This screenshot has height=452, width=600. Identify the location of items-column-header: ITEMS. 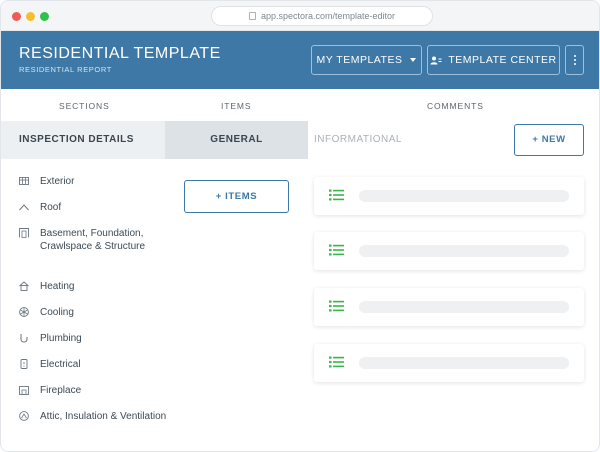
(236, 106).